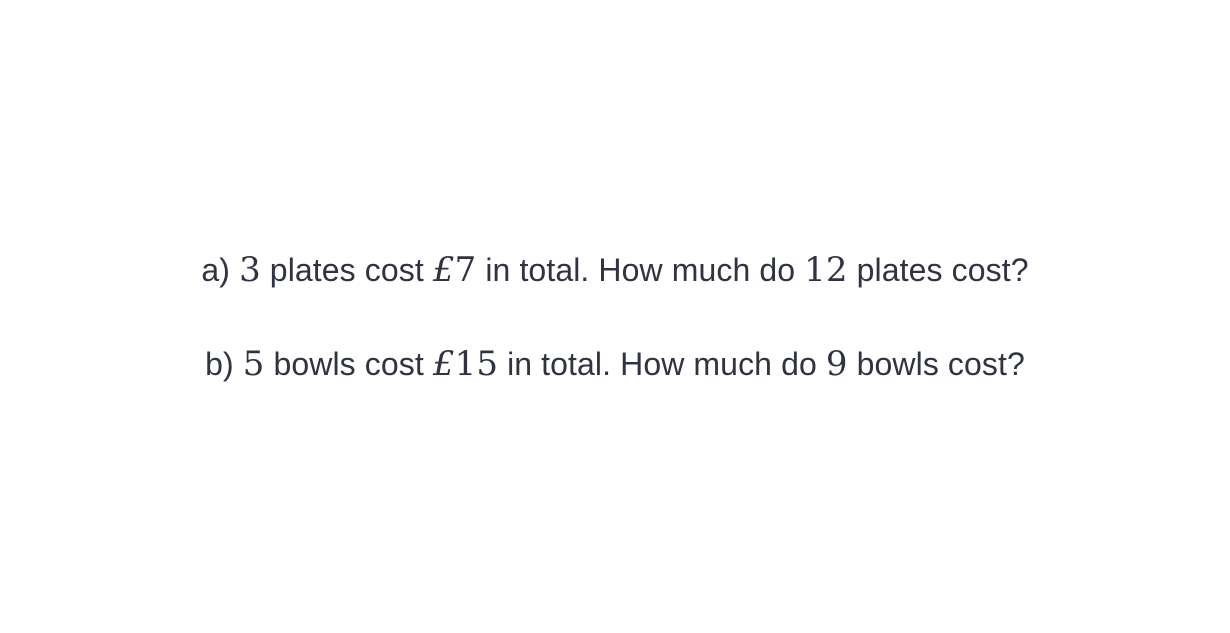 The height and width of the screenshot is (633, 1230). Describe the element at coordinates (216, 269) in the screenshot. I see `question-label: a)` at that location.